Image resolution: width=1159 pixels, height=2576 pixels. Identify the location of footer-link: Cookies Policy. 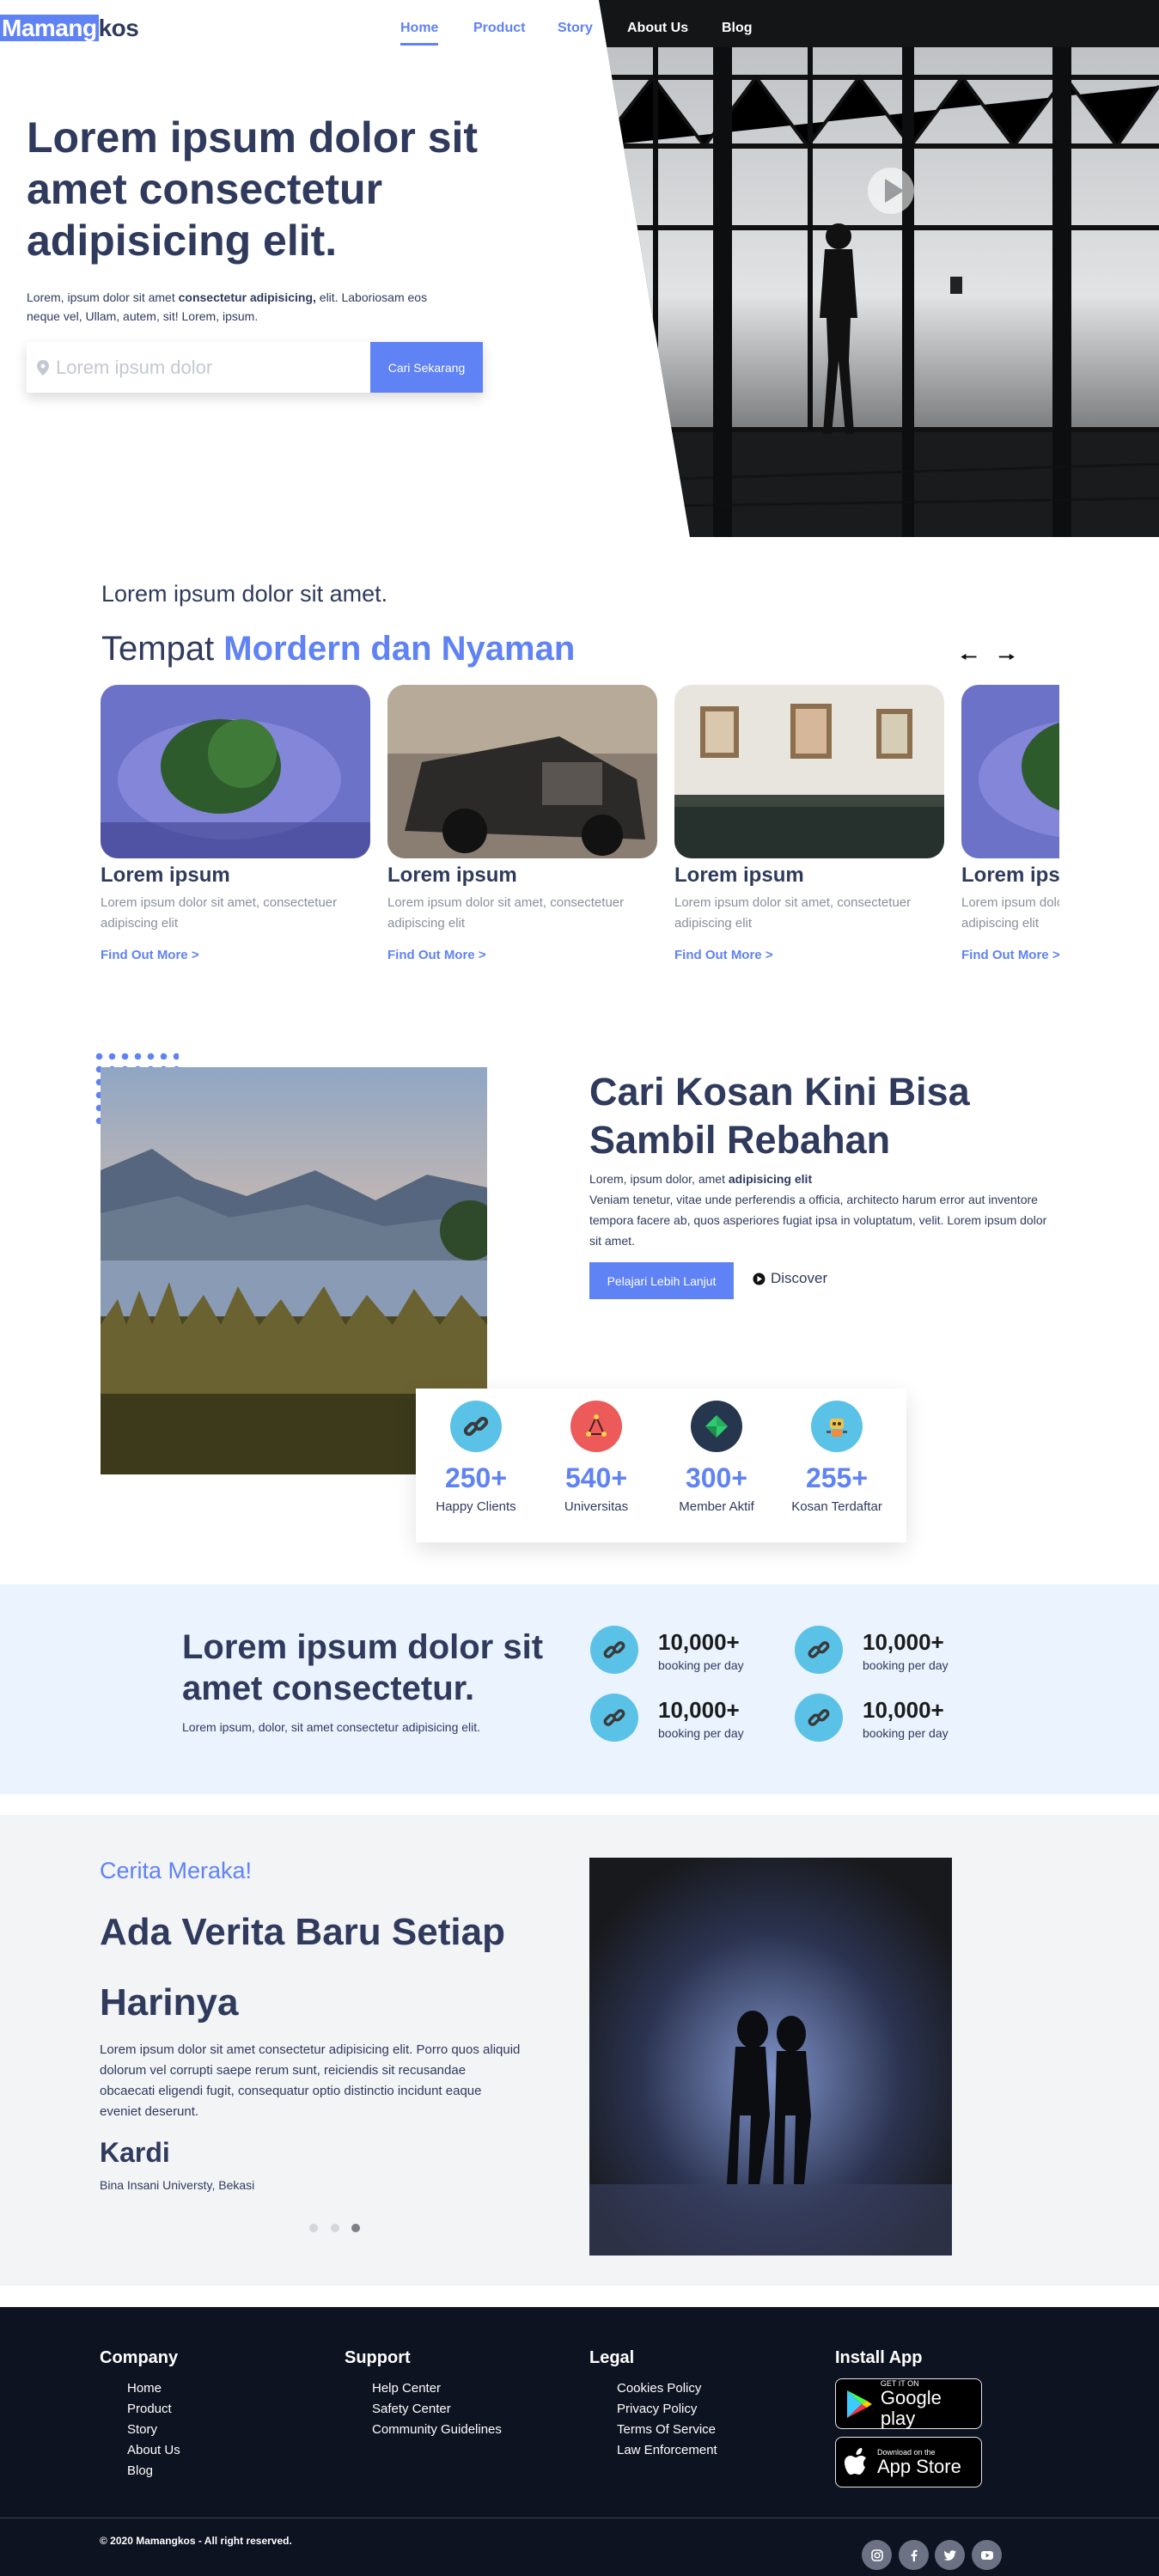
(667, 2388).